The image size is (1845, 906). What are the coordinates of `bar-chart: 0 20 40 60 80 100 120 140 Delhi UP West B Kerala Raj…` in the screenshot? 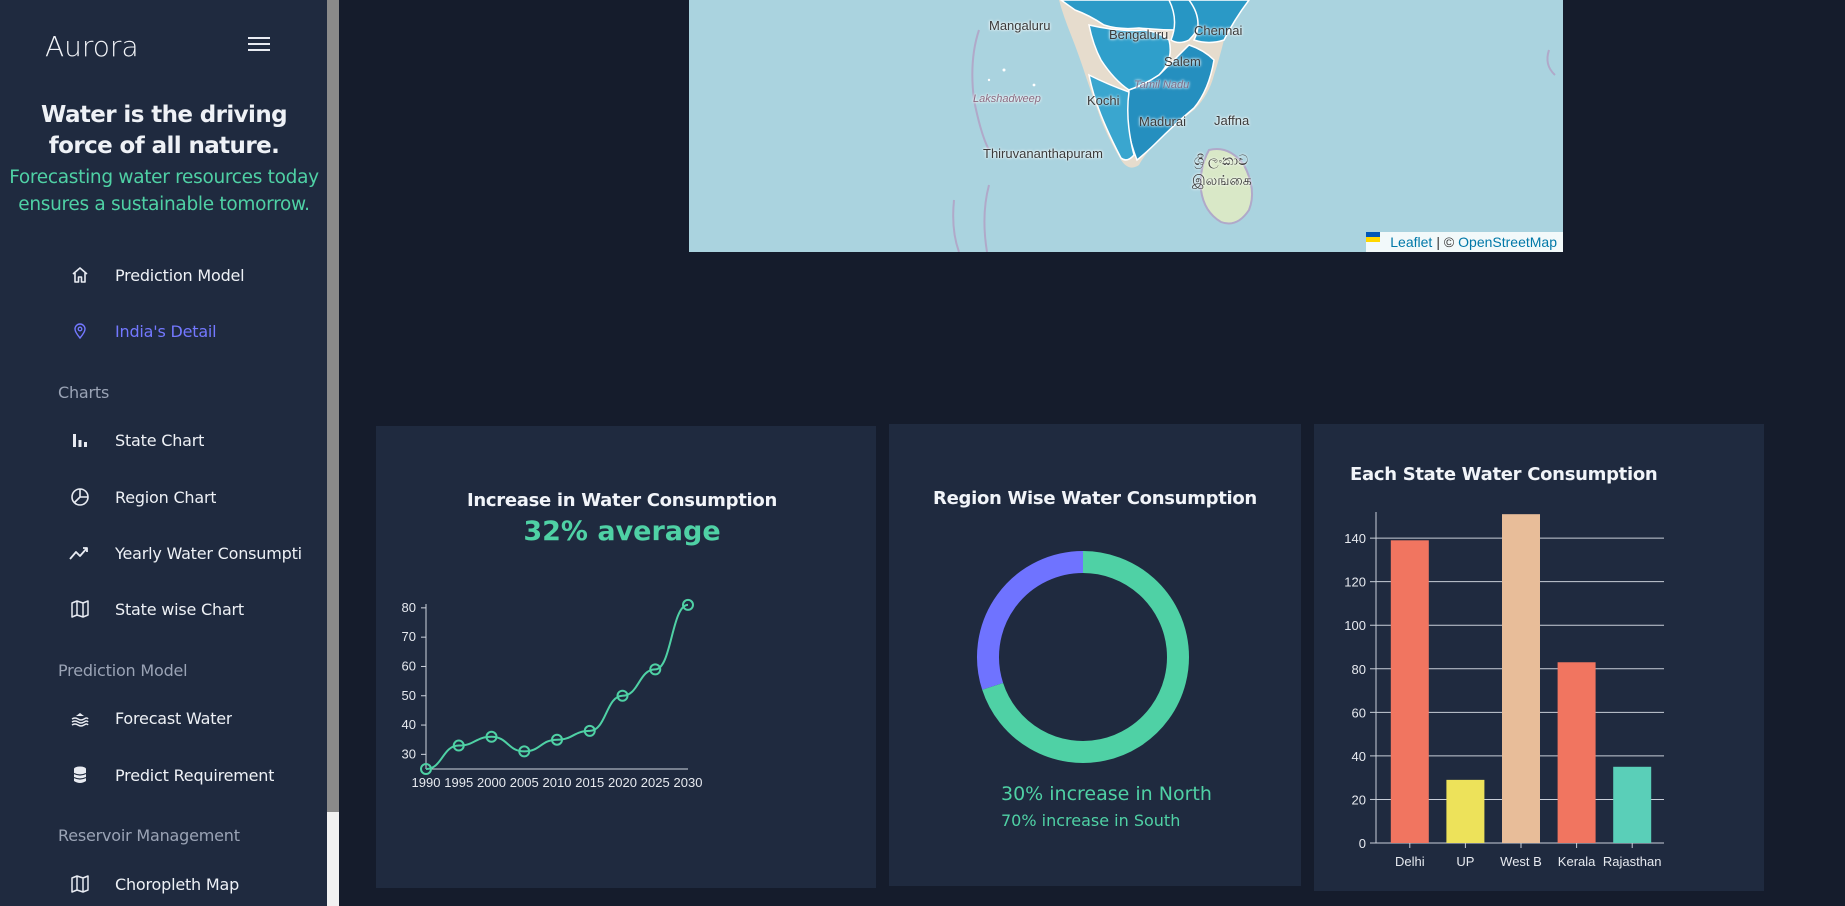 It's located at (1504, 690).